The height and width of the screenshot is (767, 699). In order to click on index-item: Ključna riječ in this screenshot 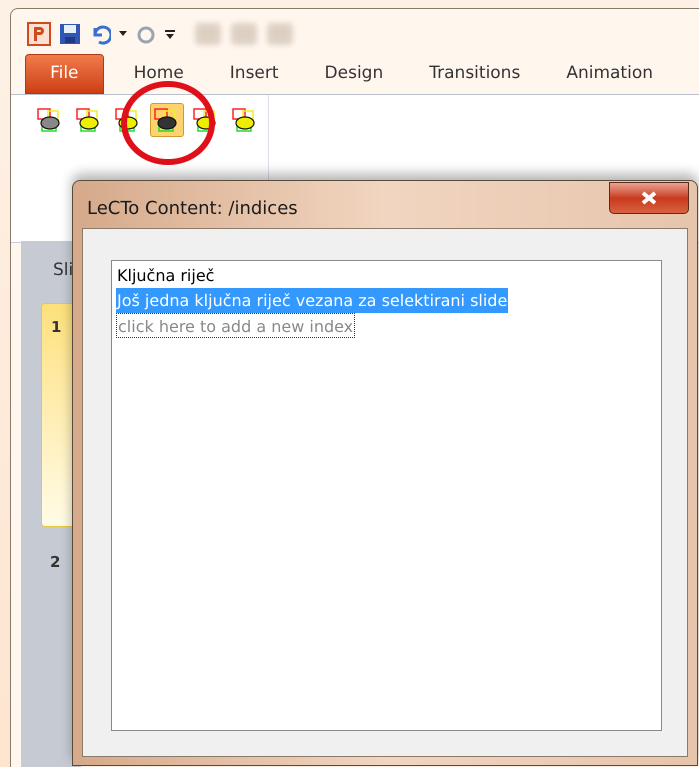, I will do `click(166, 275)`.